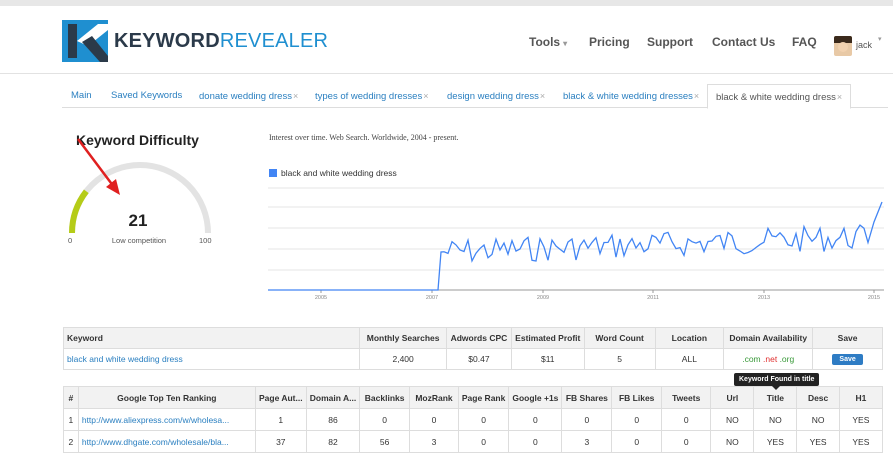  I want to click on tab-main: Main, so click(81, 96).